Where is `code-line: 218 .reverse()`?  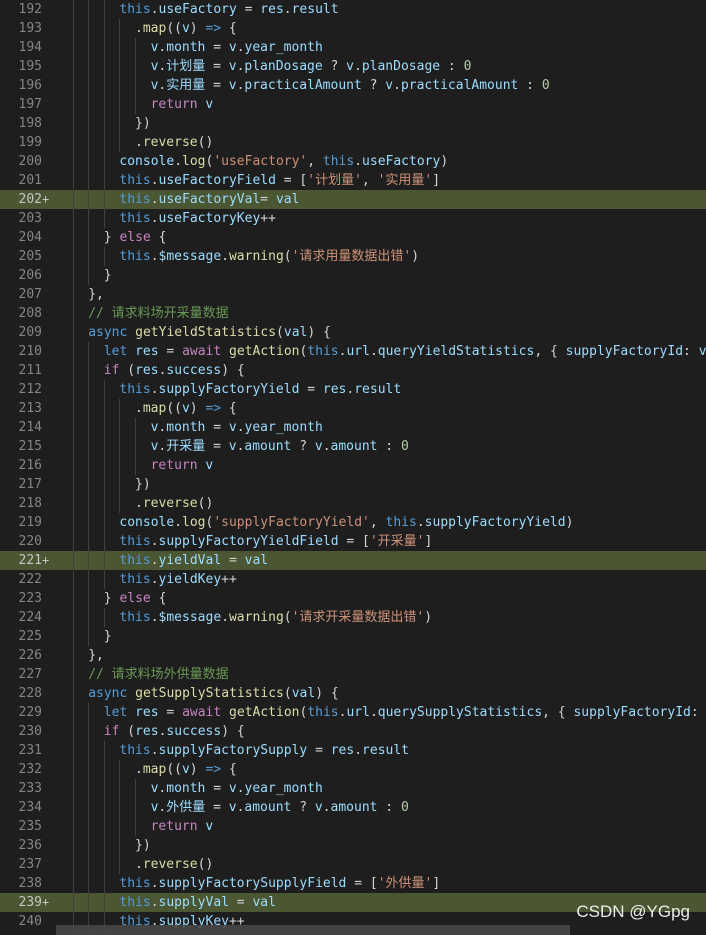 code-line: 218 .reverse() is located at coordinates (353, 503).